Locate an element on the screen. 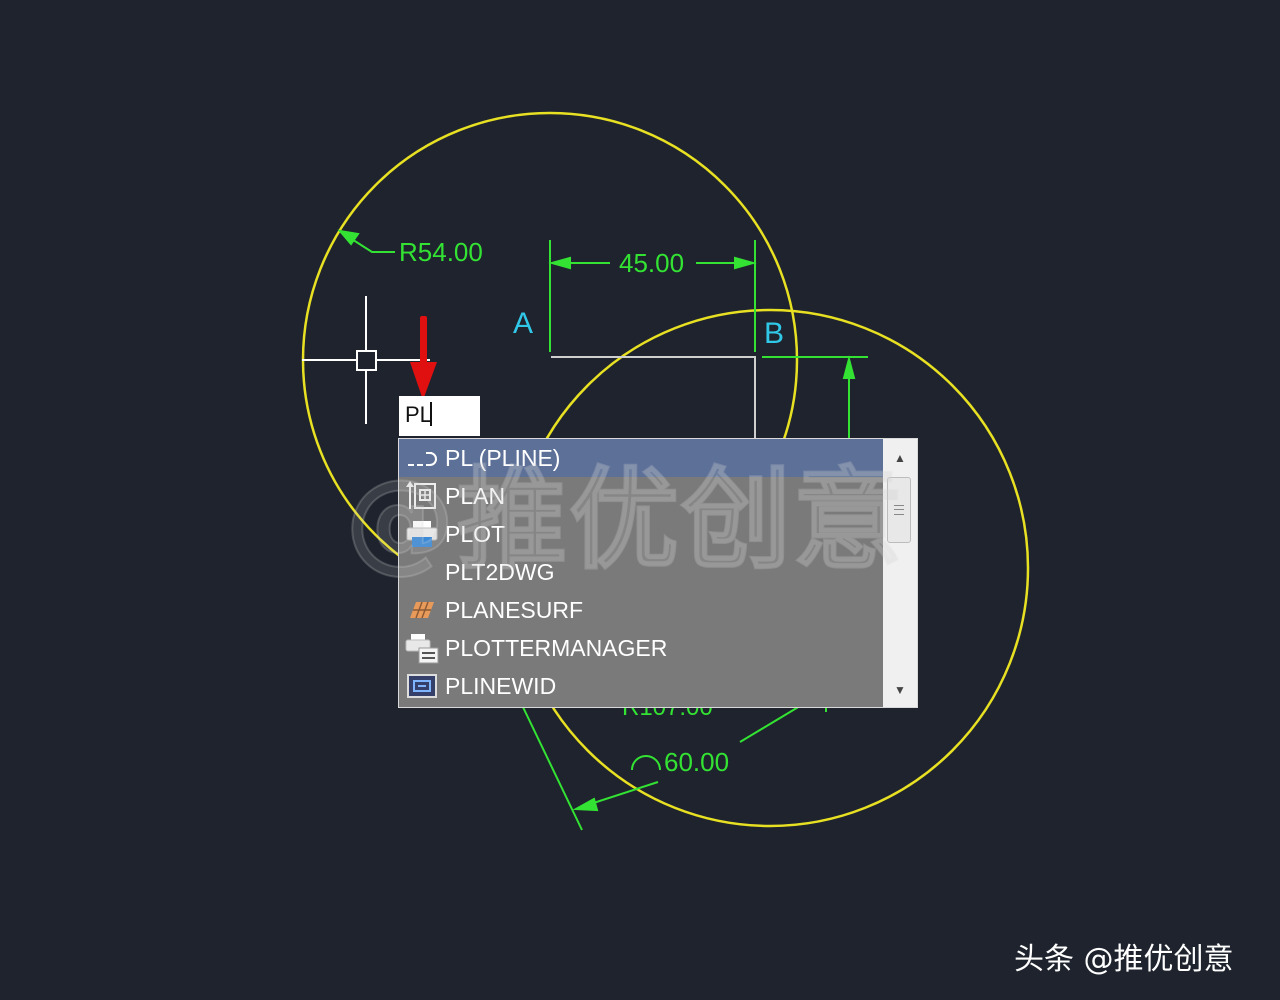  autocomplete-item-plinewid: PLINEWID is located at coordinates (641, 686).